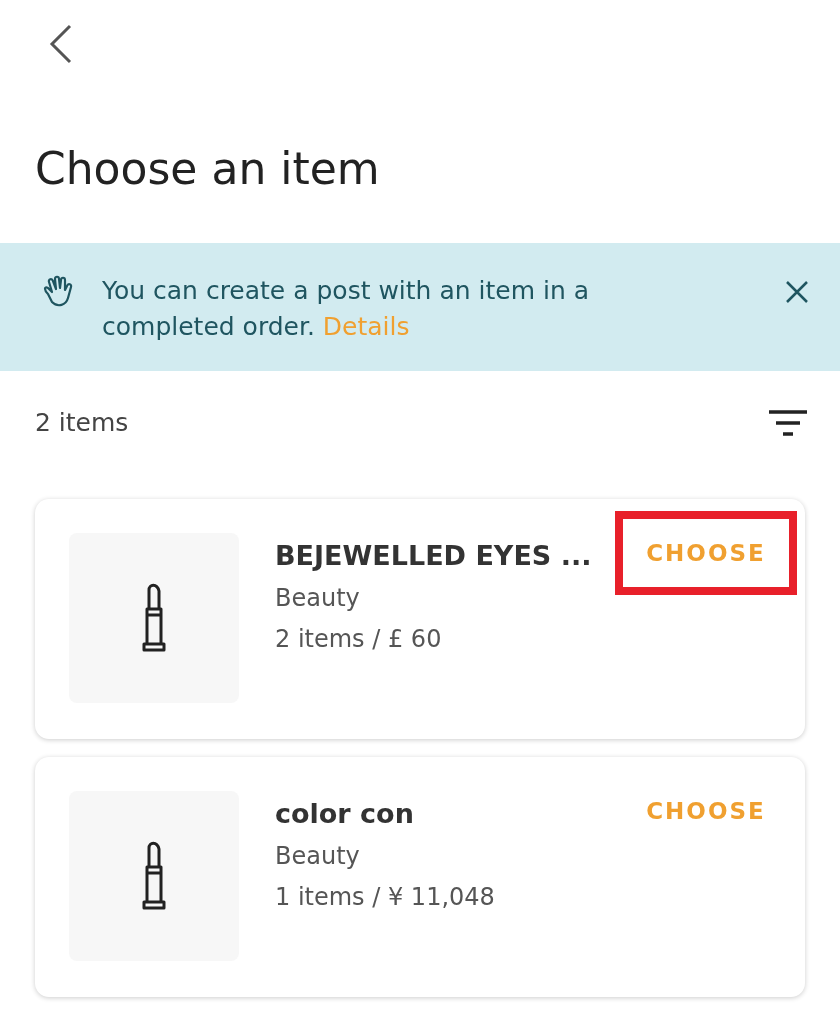 Image resolution: width=840 pixels, height=1024 pixels. I want to click on item-count: 2 items, so click(82, 423).